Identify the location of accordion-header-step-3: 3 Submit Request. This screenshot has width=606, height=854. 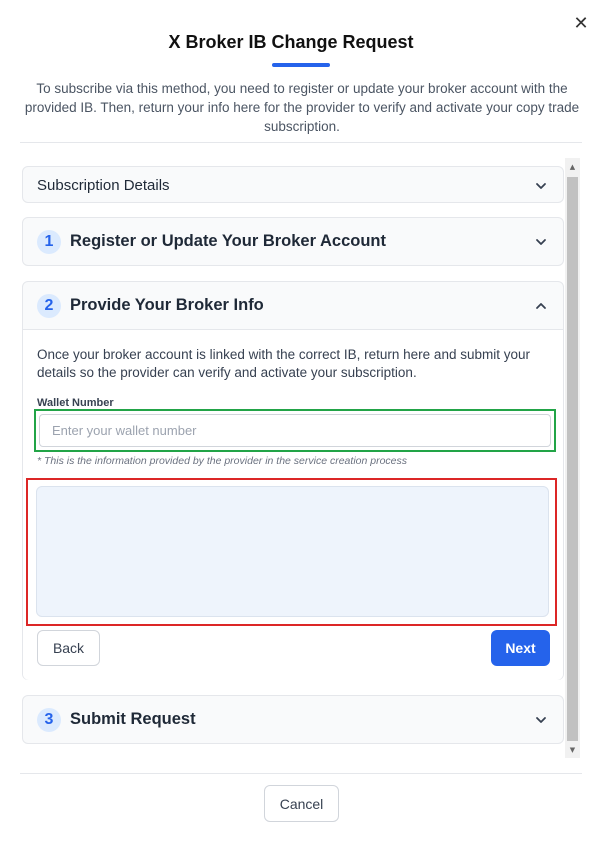
(293, 719).